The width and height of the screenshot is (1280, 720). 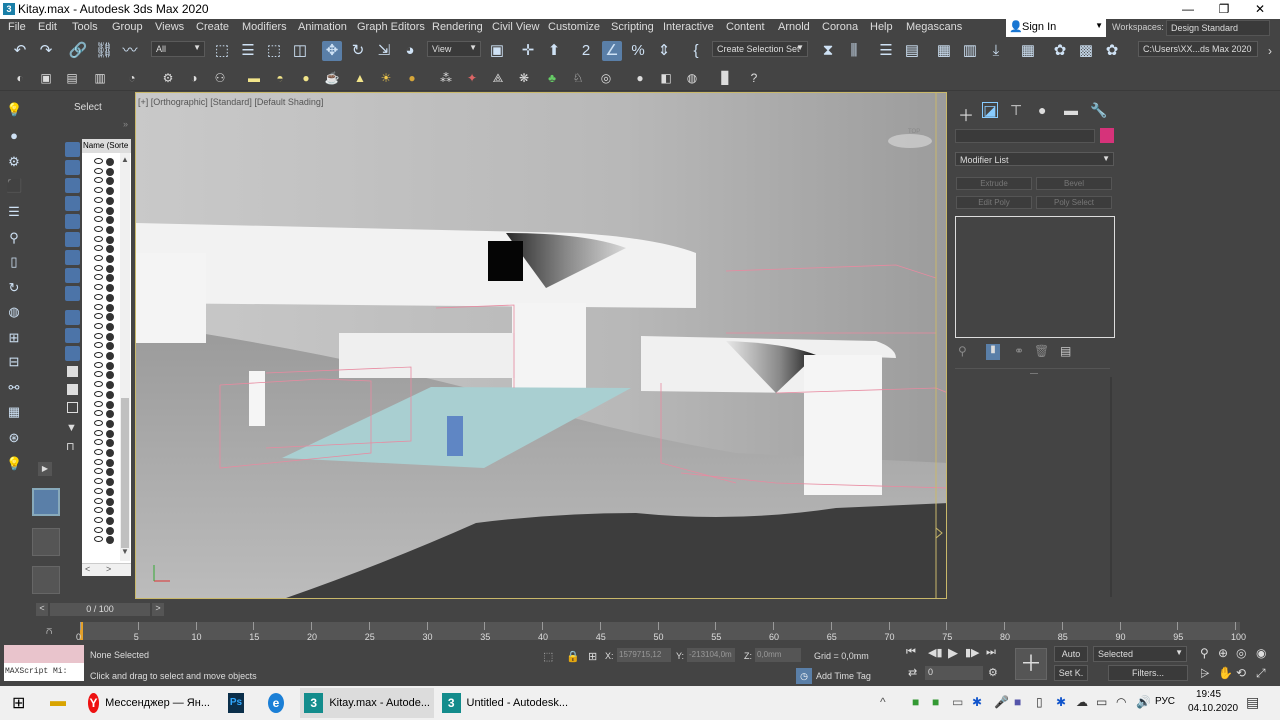 What do you see at coordinates (1025, 136) in the screenshot?
I see `object-name-field` at bounding box center [1025, 136].